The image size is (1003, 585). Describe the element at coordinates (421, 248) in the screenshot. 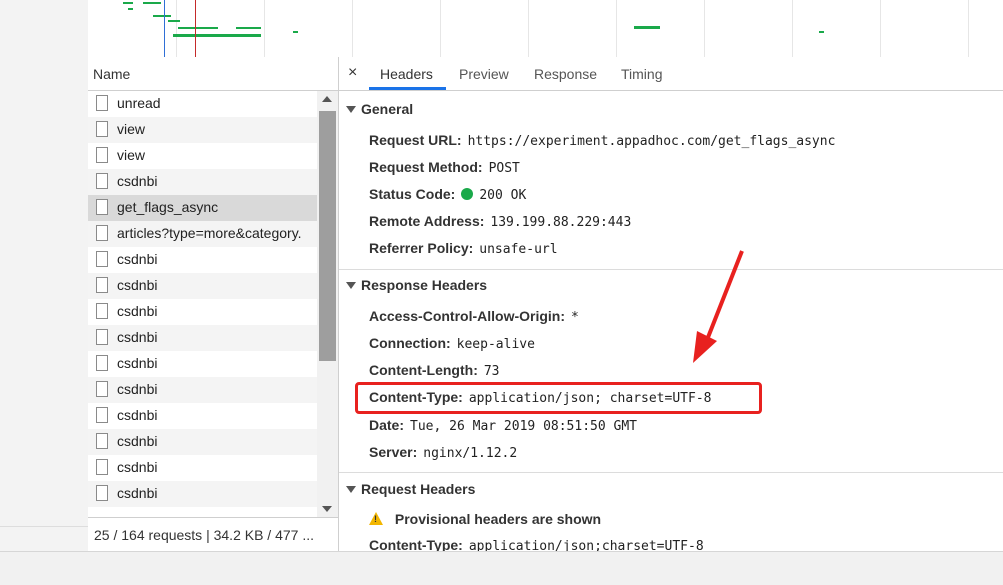

I see `referrer-policy-key: Referrer Policy:` at that location.